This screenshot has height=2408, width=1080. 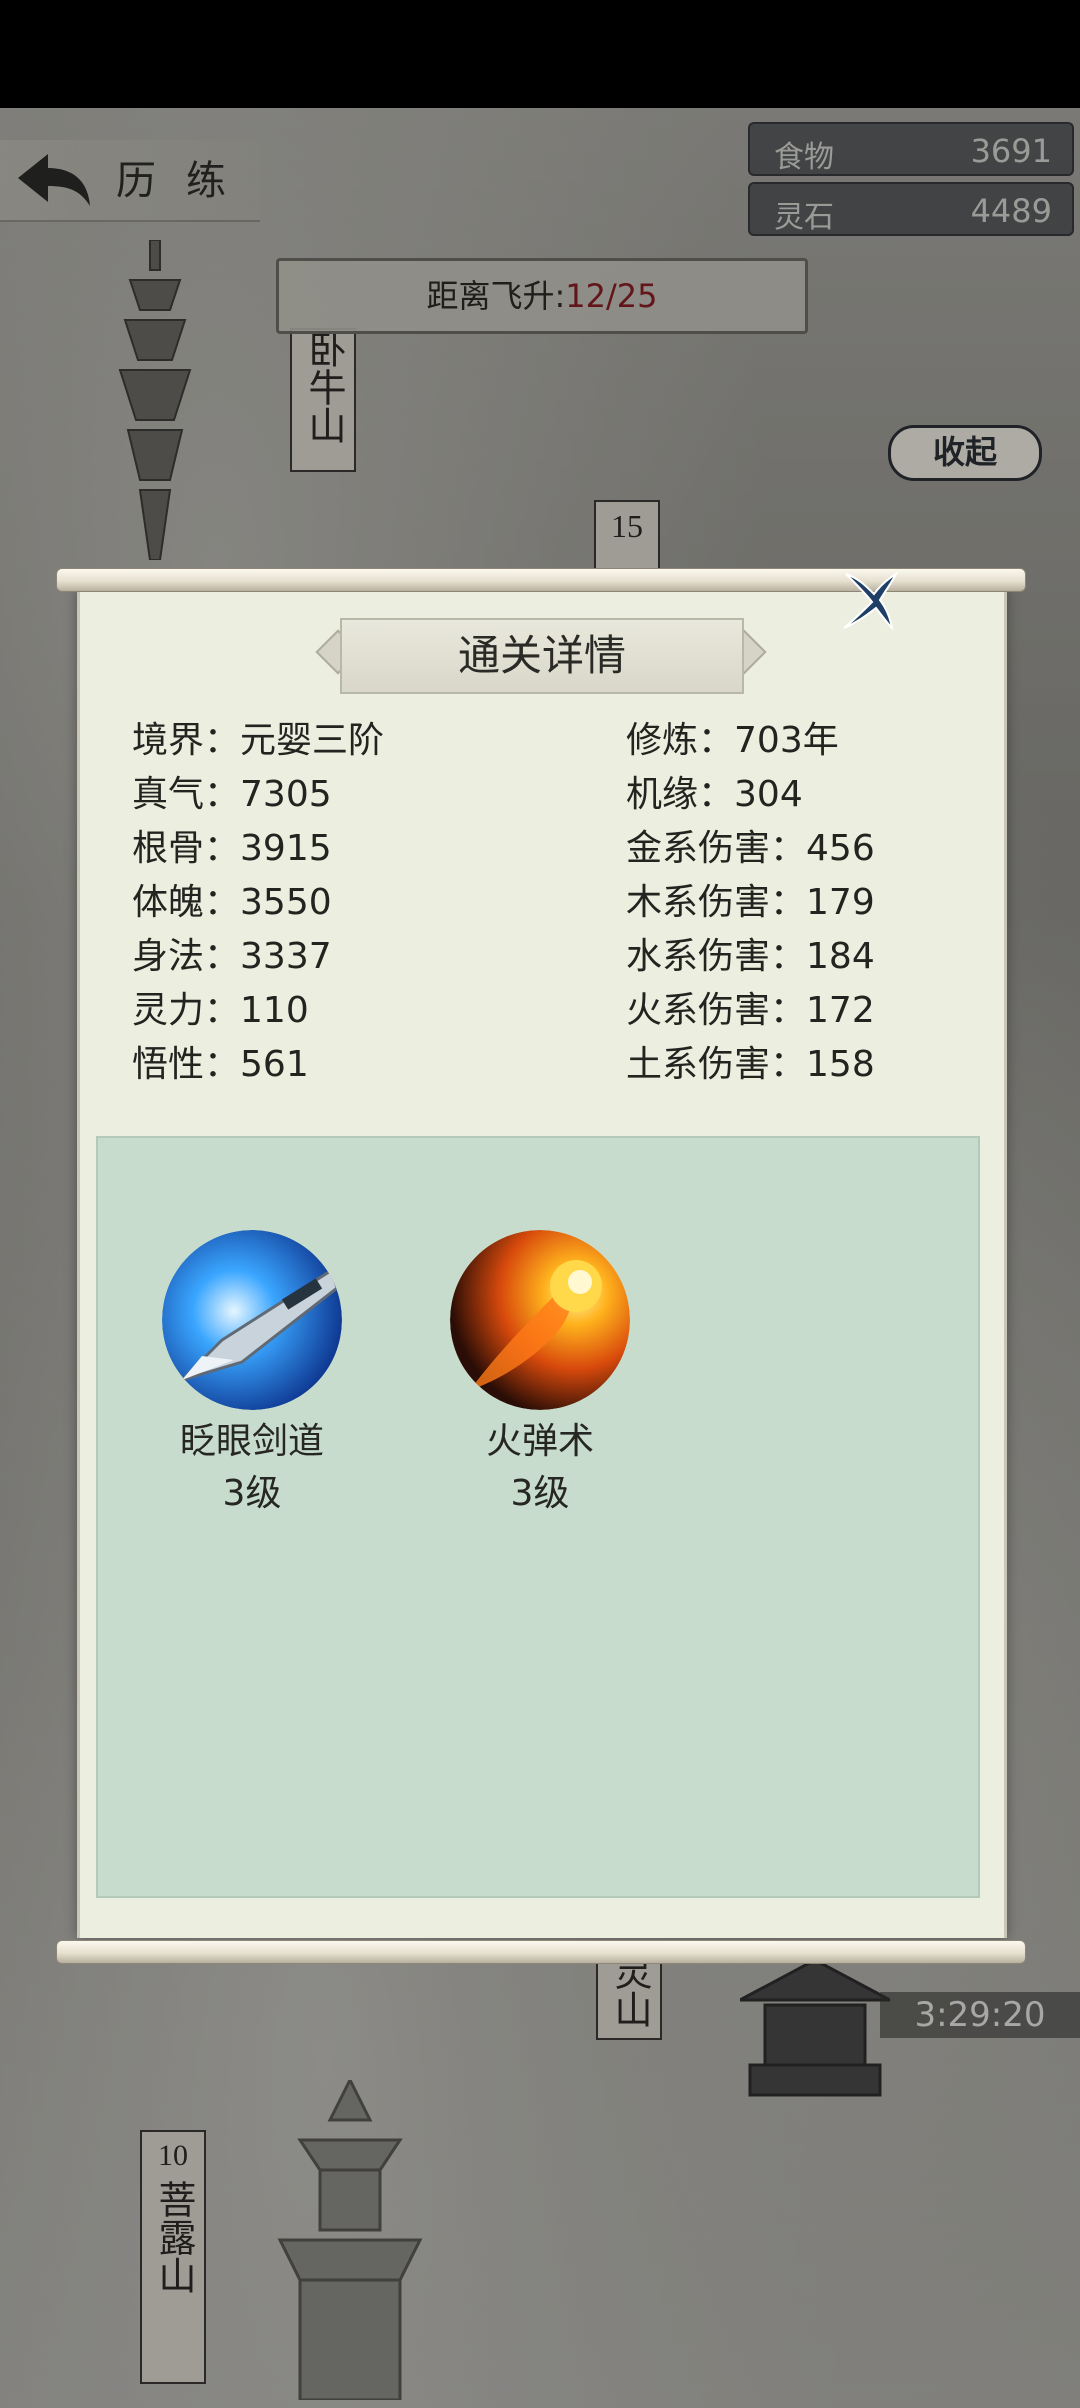 What do you see at coordinates (840, 848) in the screenshot?
I see `stat-value: 456` at bounding box center [840, 848].